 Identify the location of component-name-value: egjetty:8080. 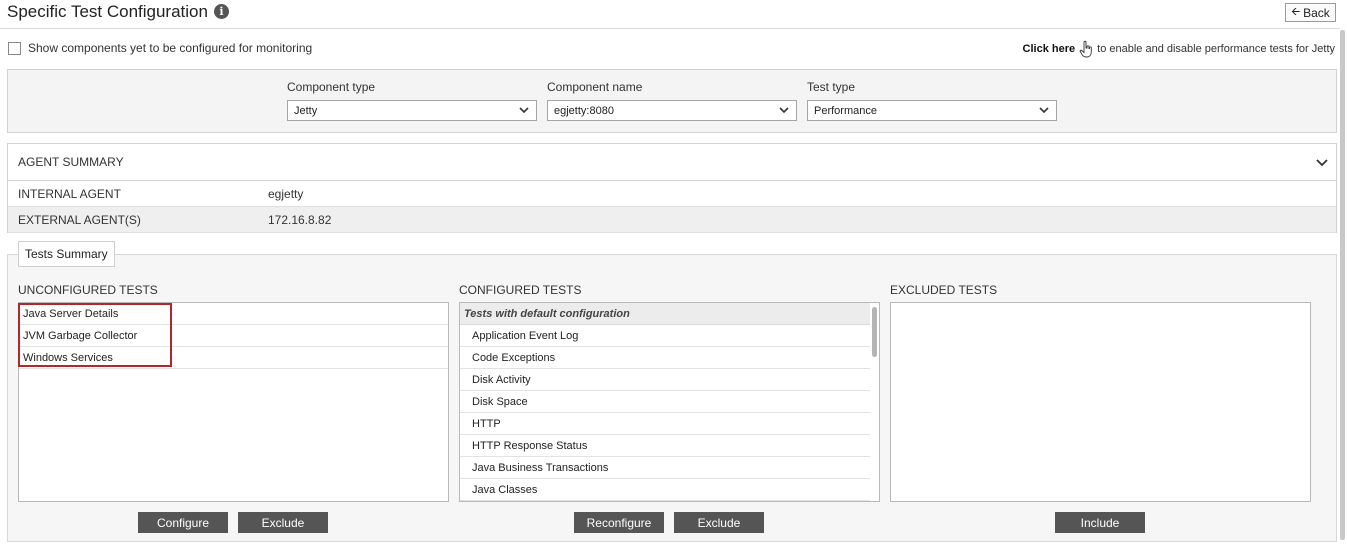
(584, 110).